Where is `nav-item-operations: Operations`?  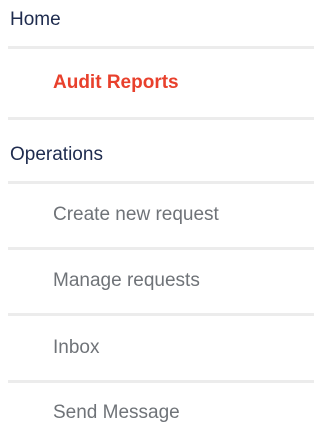 nav-item-operations: Operations is located at coordinates (56, 154).